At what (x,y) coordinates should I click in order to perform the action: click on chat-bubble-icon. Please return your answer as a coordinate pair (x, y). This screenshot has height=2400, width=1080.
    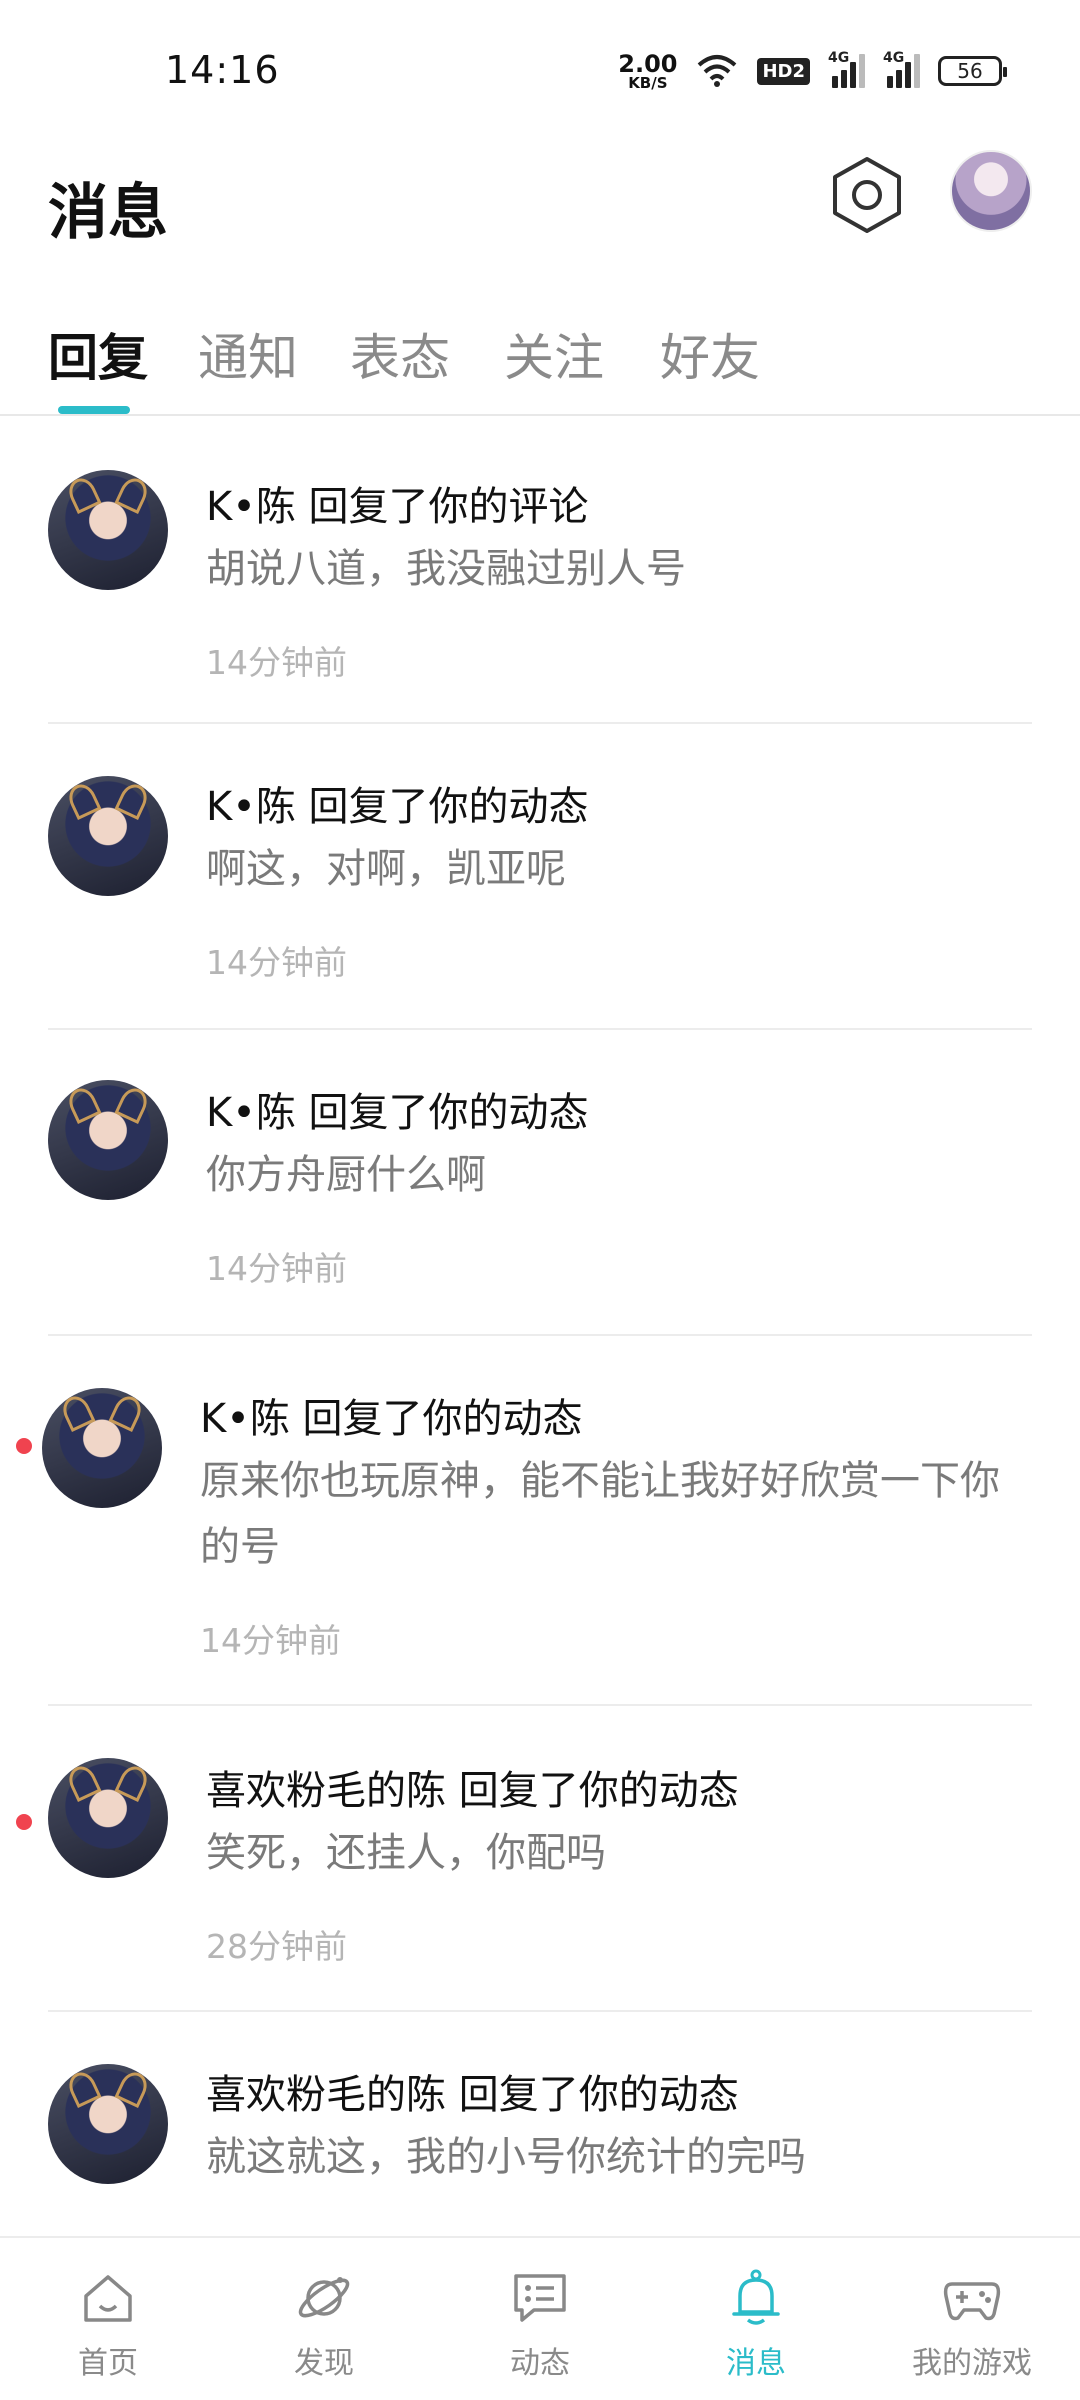
    Looking at the image, I should click on (540, 2298).